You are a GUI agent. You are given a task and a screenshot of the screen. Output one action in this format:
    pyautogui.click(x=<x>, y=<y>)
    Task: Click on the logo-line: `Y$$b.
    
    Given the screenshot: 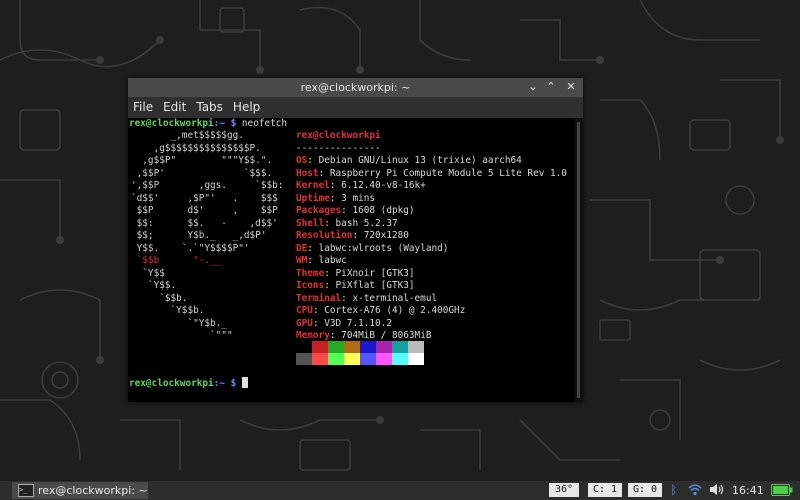 What is the action you would take?
    pyautogui.click(x=168, y=310)
    